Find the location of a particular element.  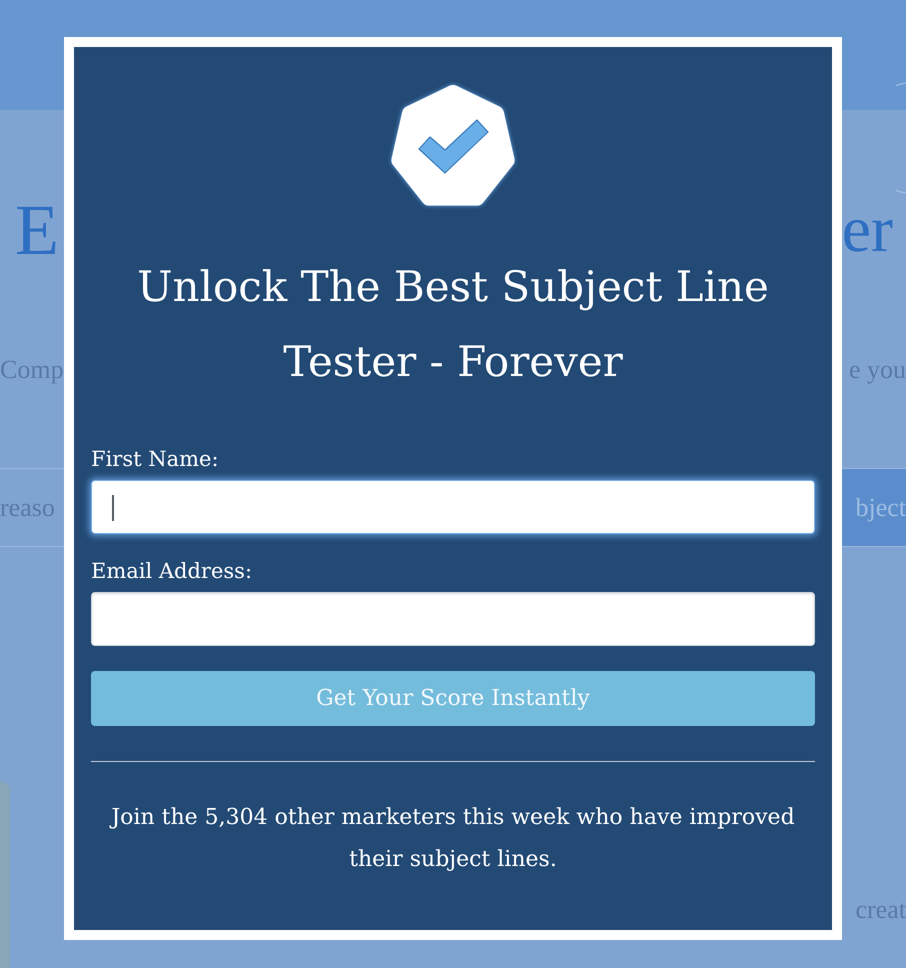

field-label: Email Address: is located at coordinates (172, 571).